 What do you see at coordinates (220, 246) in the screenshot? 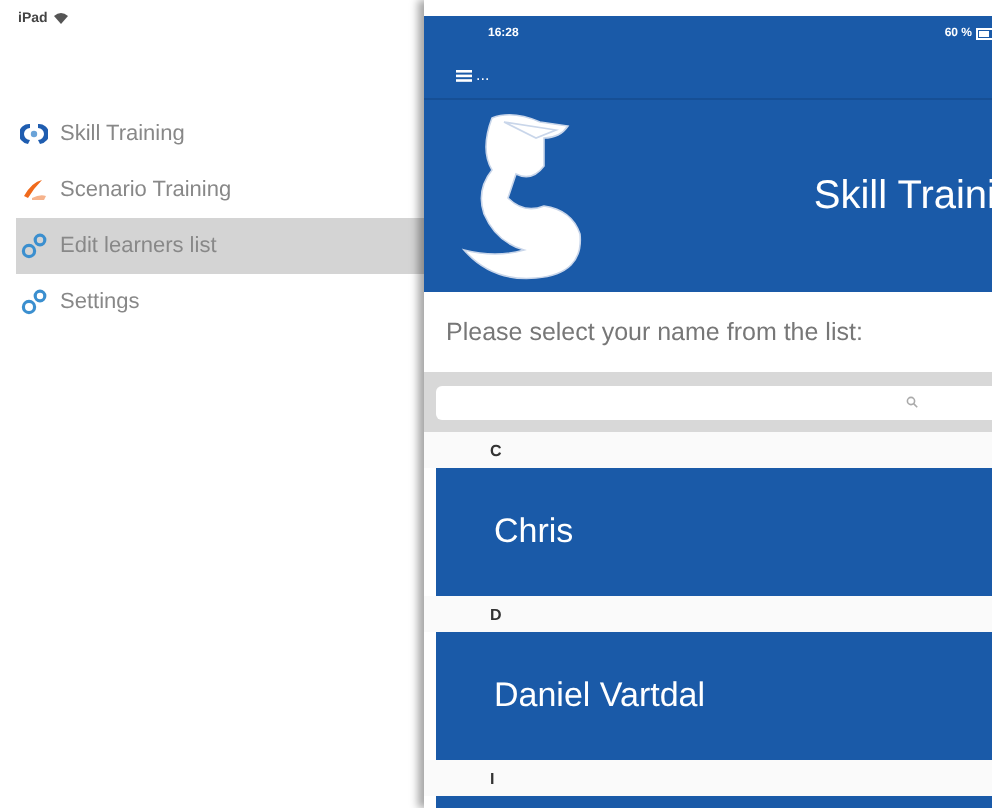
I see `menu-item: Edit learners list` at bounding box center [220, 246].